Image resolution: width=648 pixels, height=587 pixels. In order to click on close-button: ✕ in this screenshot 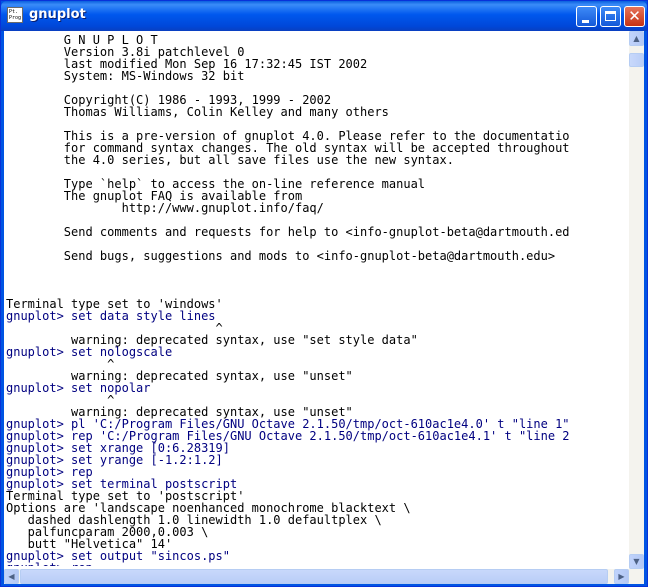, I will do `click(634, 16)`.